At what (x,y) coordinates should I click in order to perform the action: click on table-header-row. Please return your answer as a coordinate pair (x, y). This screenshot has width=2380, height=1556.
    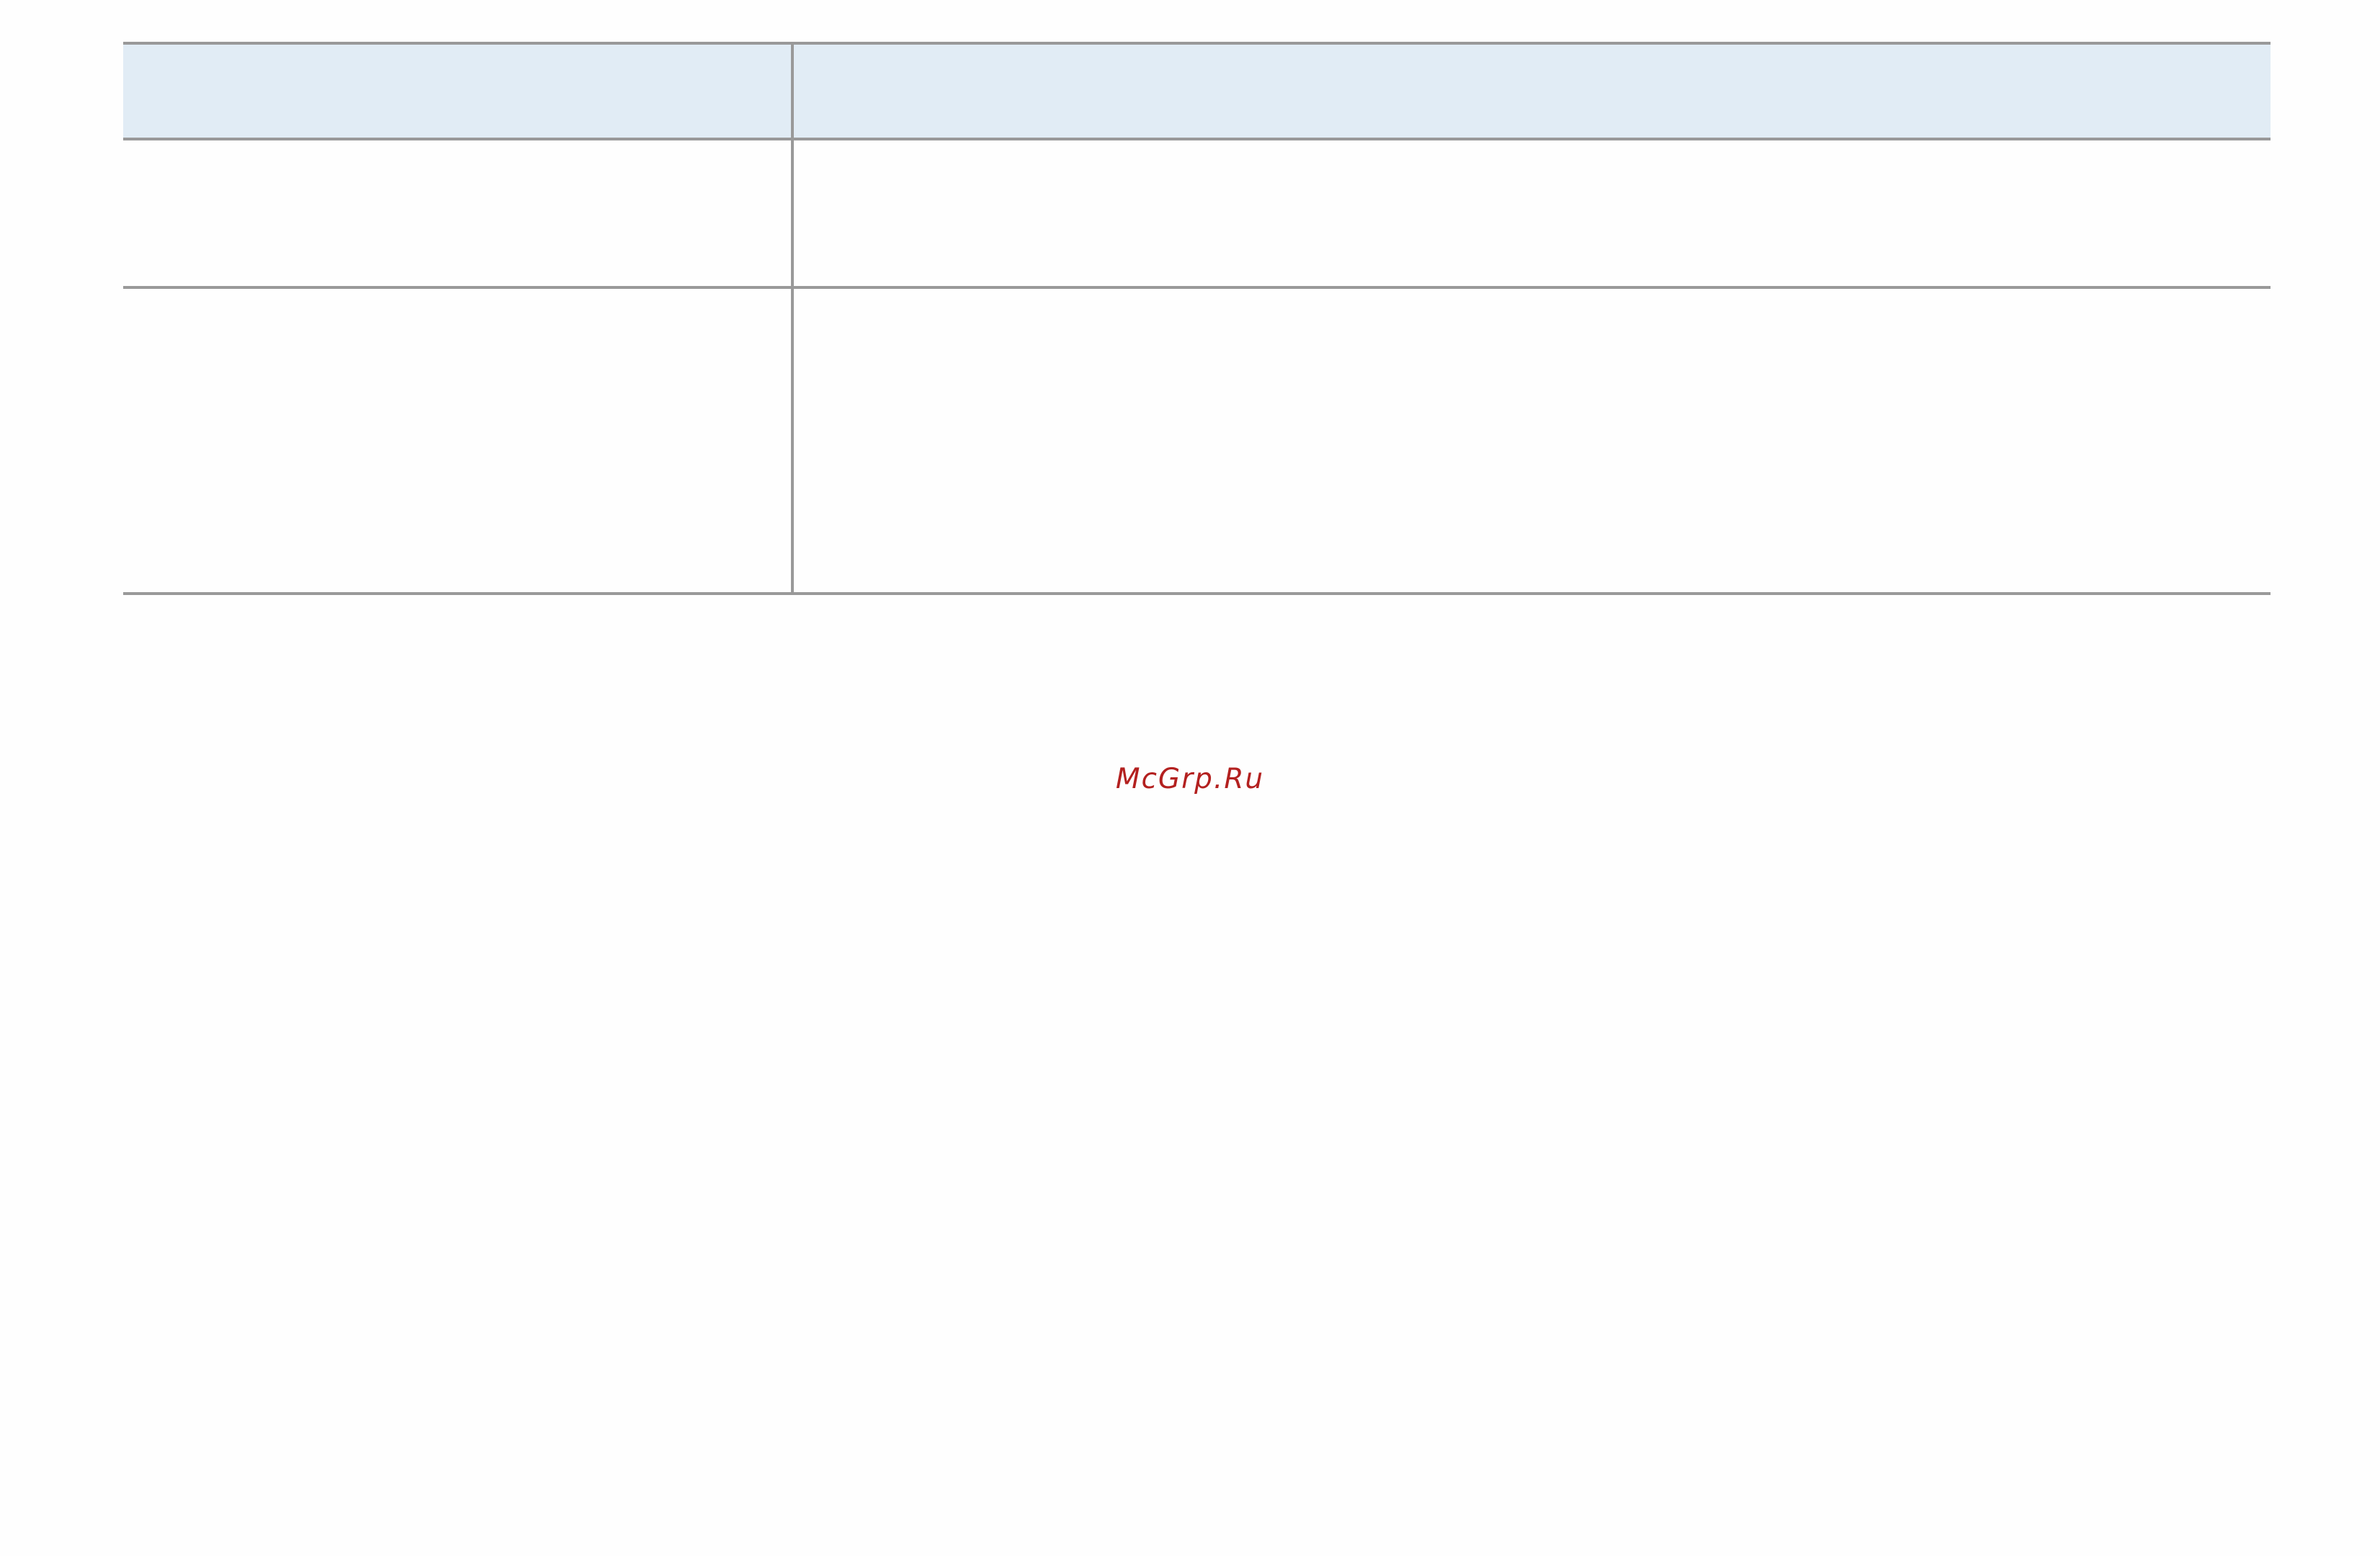
    Looking at the image, I should click on (1197, 91).